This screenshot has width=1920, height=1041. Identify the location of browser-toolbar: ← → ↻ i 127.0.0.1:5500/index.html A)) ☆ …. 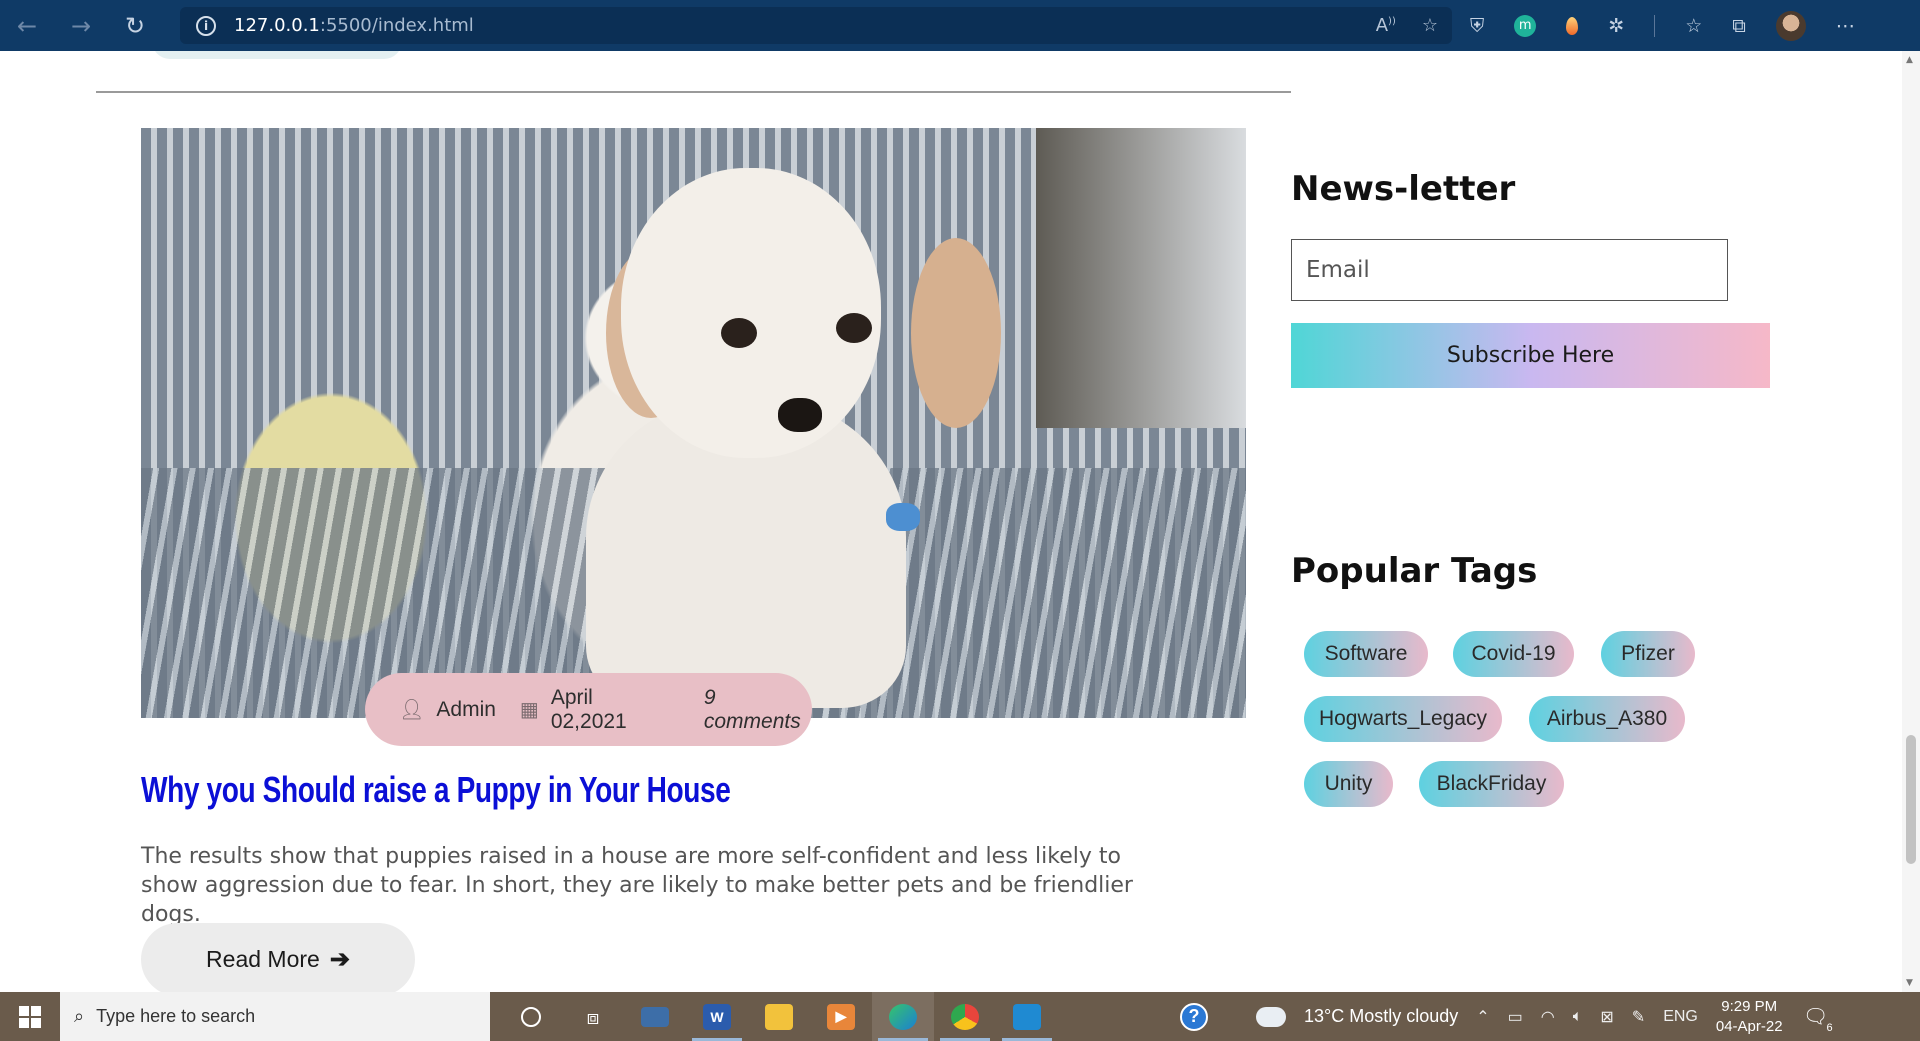
(960, 25).